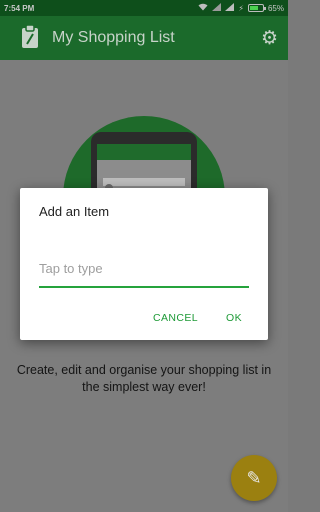  Describe the element at coordinates (19, 8) in the screenshot. I see `status-time: 7:54 PM` at that location.